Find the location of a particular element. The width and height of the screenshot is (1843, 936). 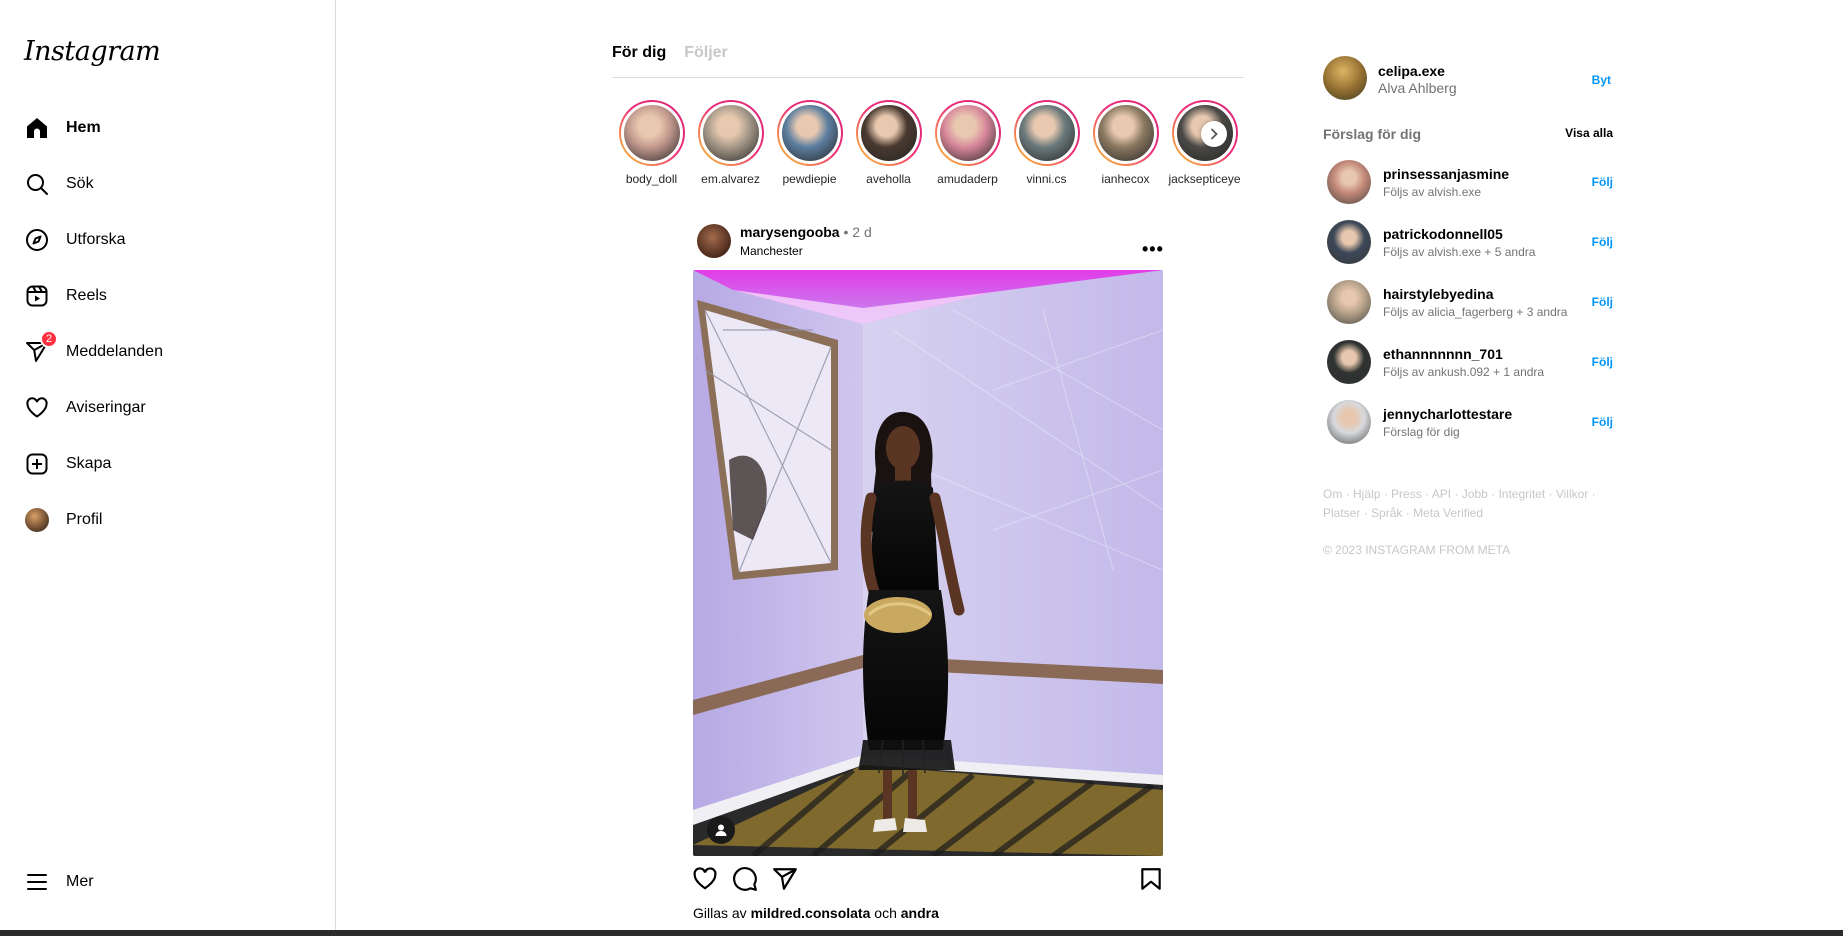

footer-link: Hjälp is located at coordinates (1366, 494).